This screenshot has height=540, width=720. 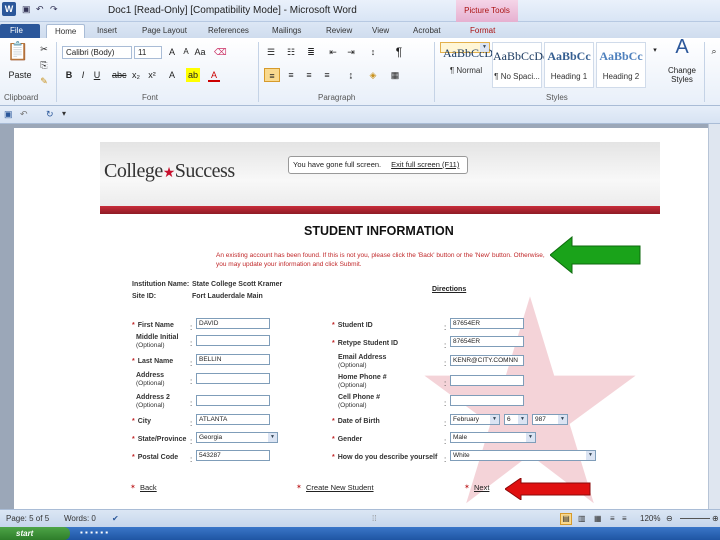 What do you see at coordinates (569, 65) in the screenshot?
I see `style-heading-1: AaBbCc Heading 1` at bounding box center [569, 65].